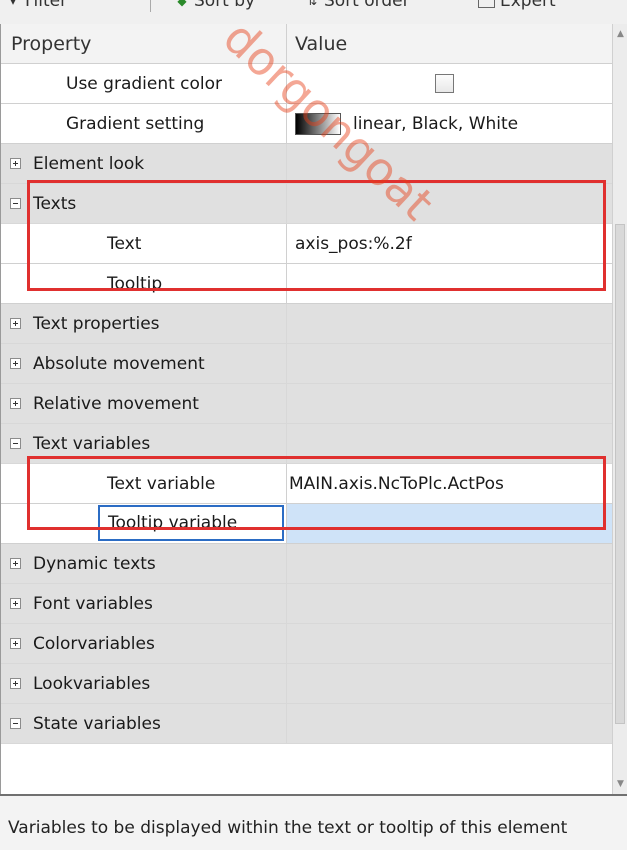 Image resolution: width=627 pixels, height=850 pixels. What do you see at coordinates (486, 4) in the screenshot?
I see `expert-checkbox-icon` at bounding box center [486, 4].